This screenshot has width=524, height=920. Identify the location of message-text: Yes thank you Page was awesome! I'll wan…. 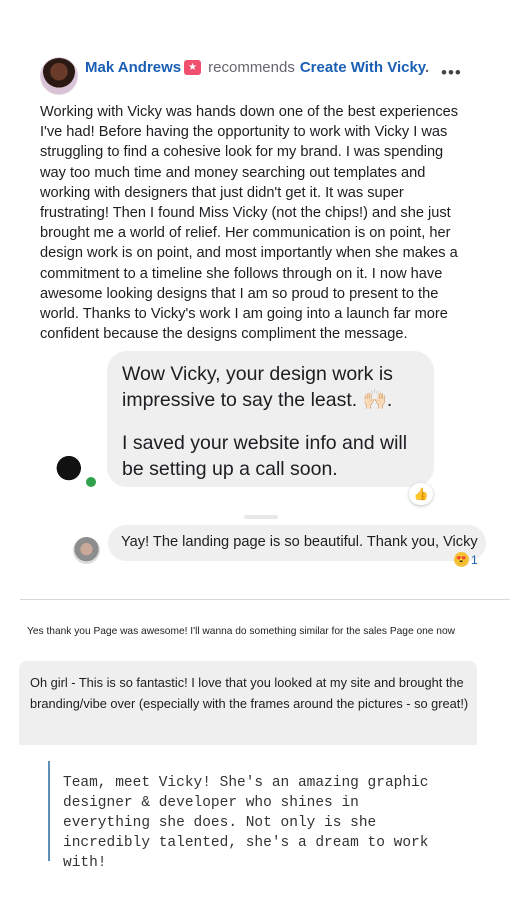
(241, 631).